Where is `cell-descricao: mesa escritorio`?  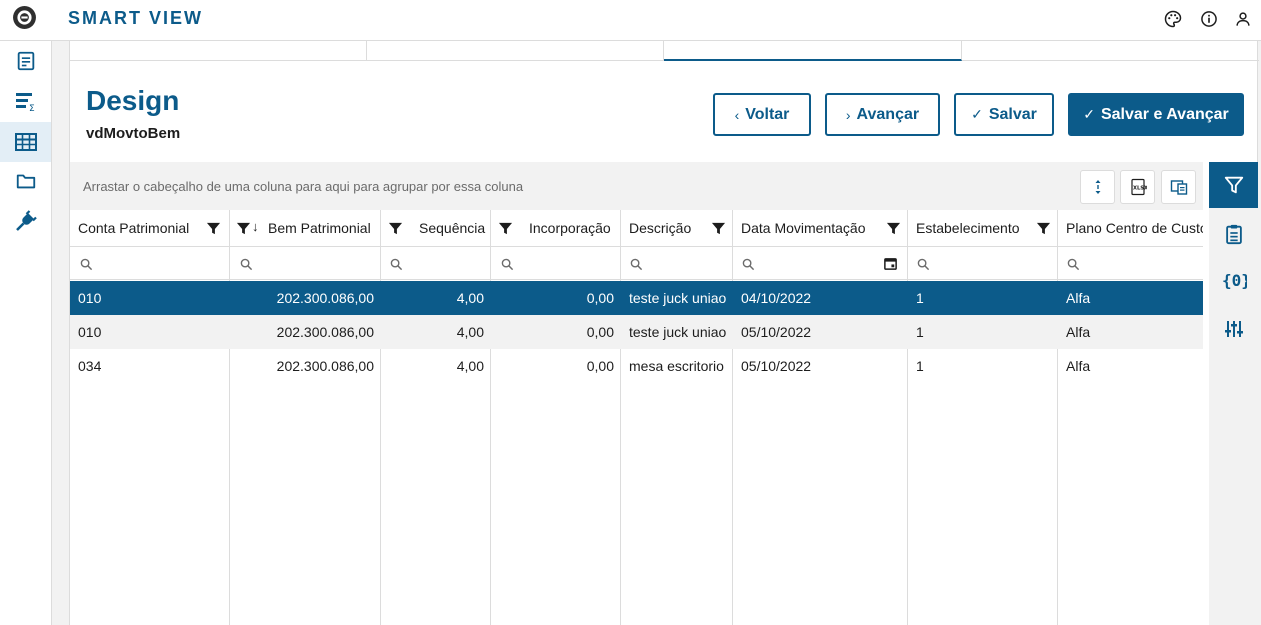
cell-descricao: mesa escritorio is located at coordinates (676, 366).